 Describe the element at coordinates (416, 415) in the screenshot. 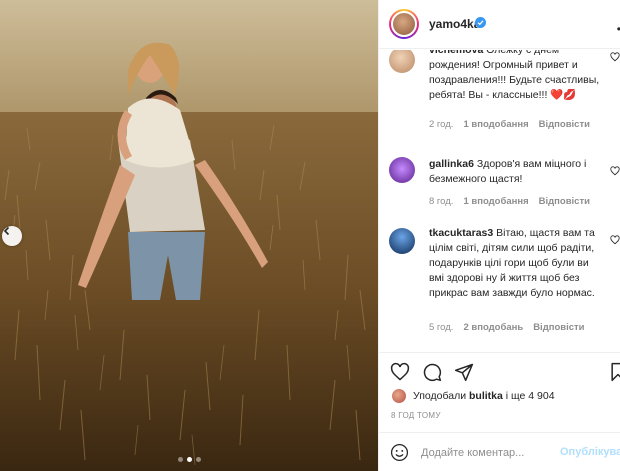

I see `post-time: 8 ГОД ТОМУ` at that location.